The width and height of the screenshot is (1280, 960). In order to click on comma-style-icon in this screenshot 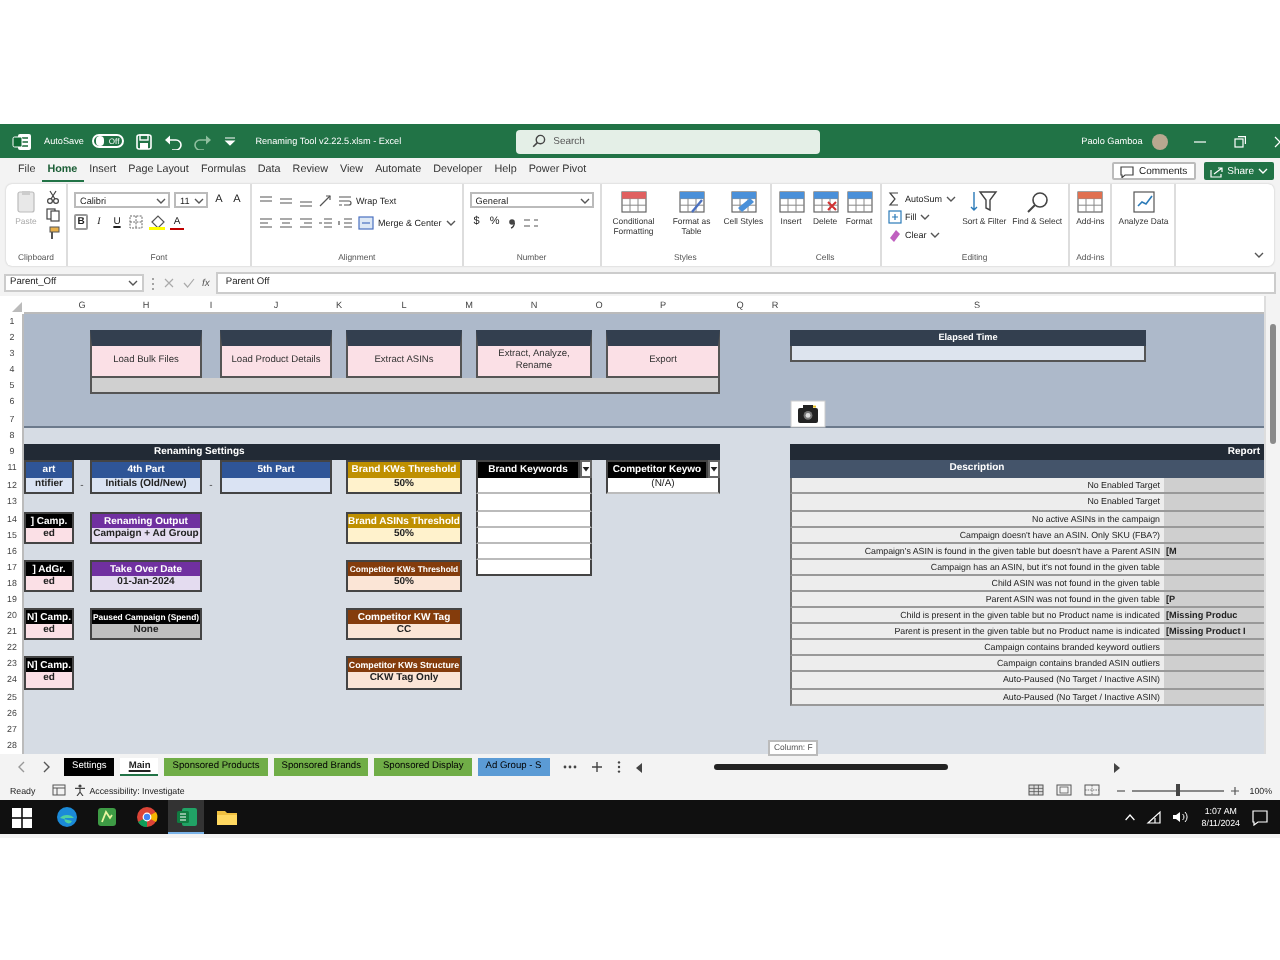, I will do `click(511, 222)`.